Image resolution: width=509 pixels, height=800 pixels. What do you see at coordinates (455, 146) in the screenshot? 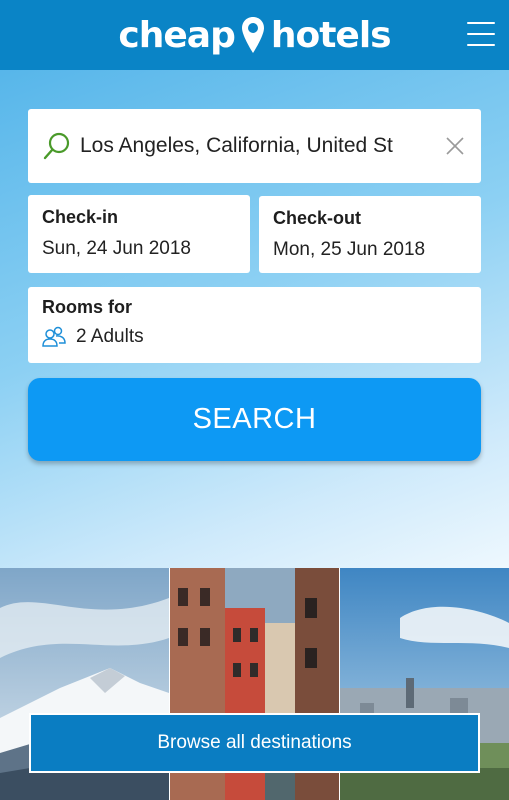
I see `close-icon` at bounding box center [455, 146].